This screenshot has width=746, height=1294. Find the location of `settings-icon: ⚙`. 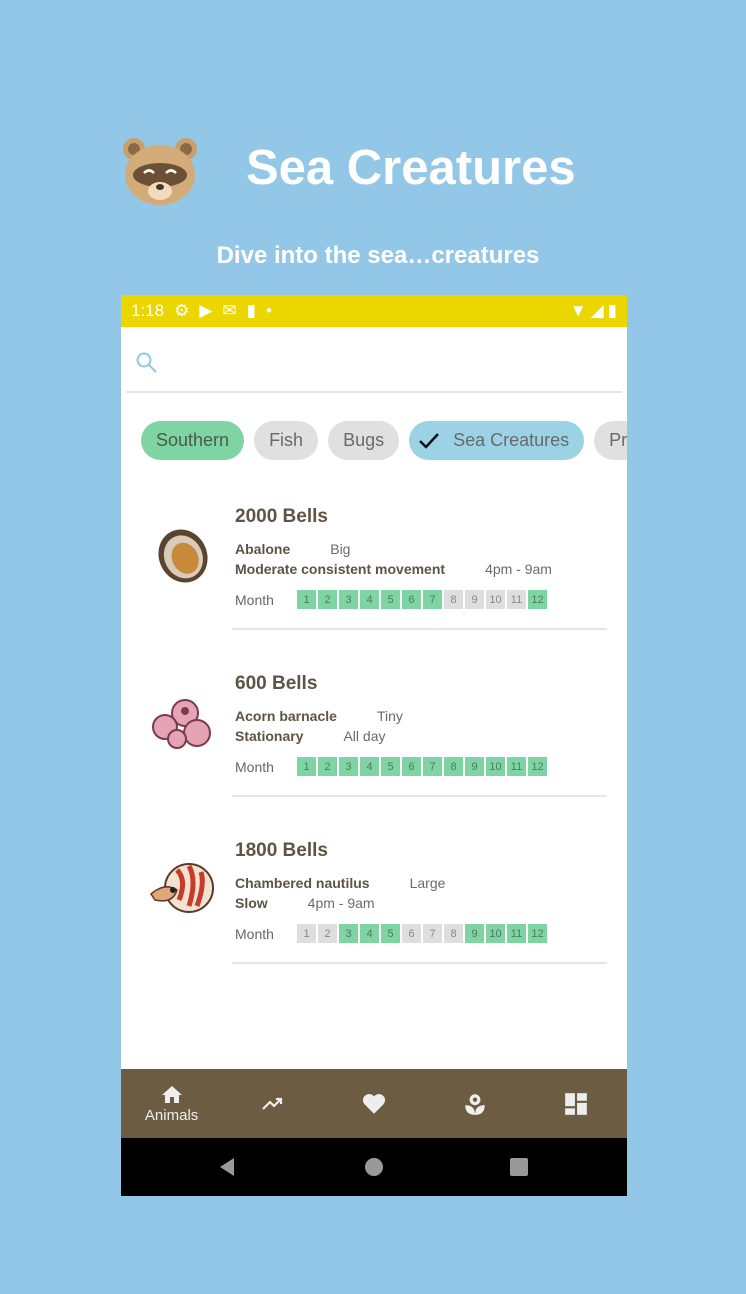

settings-icon: ⚙ is located at coordinates (182, 310).